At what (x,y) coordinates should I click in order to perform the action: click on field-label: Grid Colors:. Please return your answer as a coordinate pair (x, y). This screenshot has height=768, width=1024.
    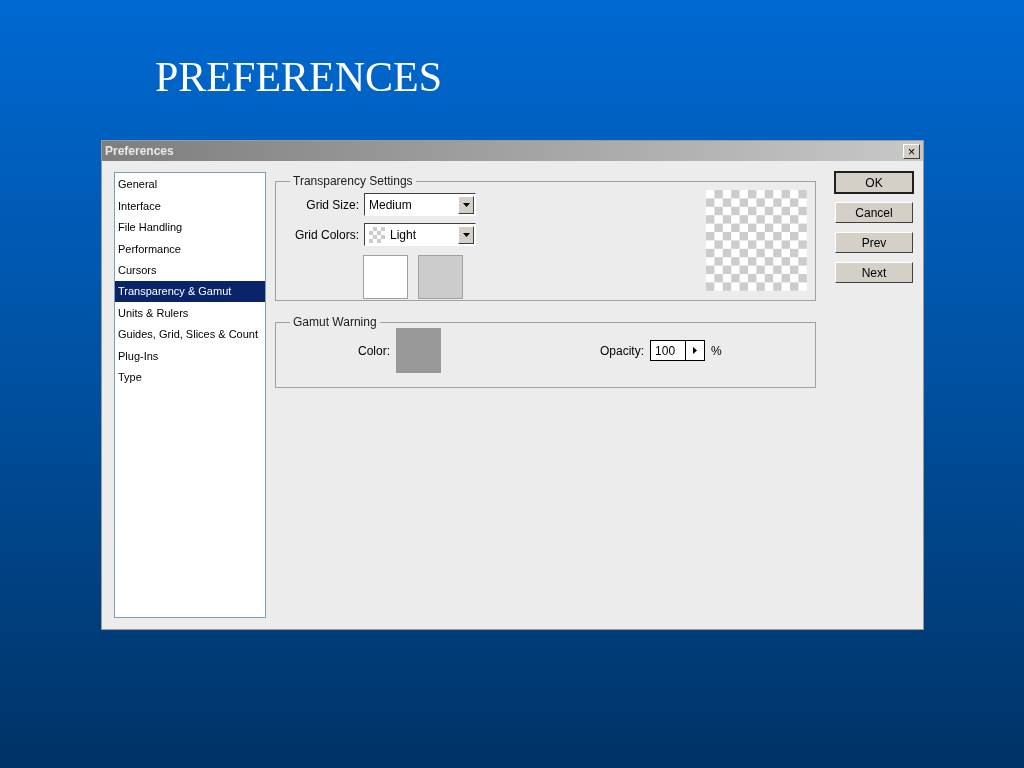
    Looking at the image, I should click on (327, 235).